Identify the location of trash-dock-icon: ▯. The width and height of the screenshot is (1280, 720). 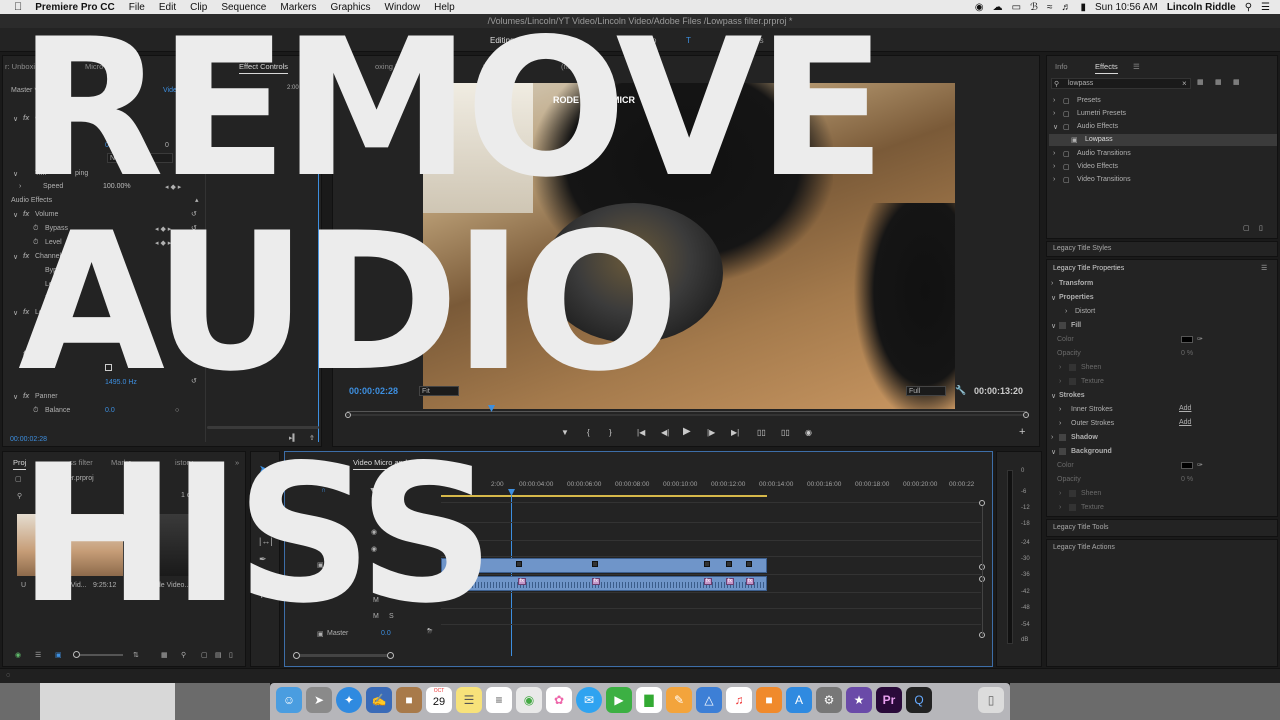
(991, 700).